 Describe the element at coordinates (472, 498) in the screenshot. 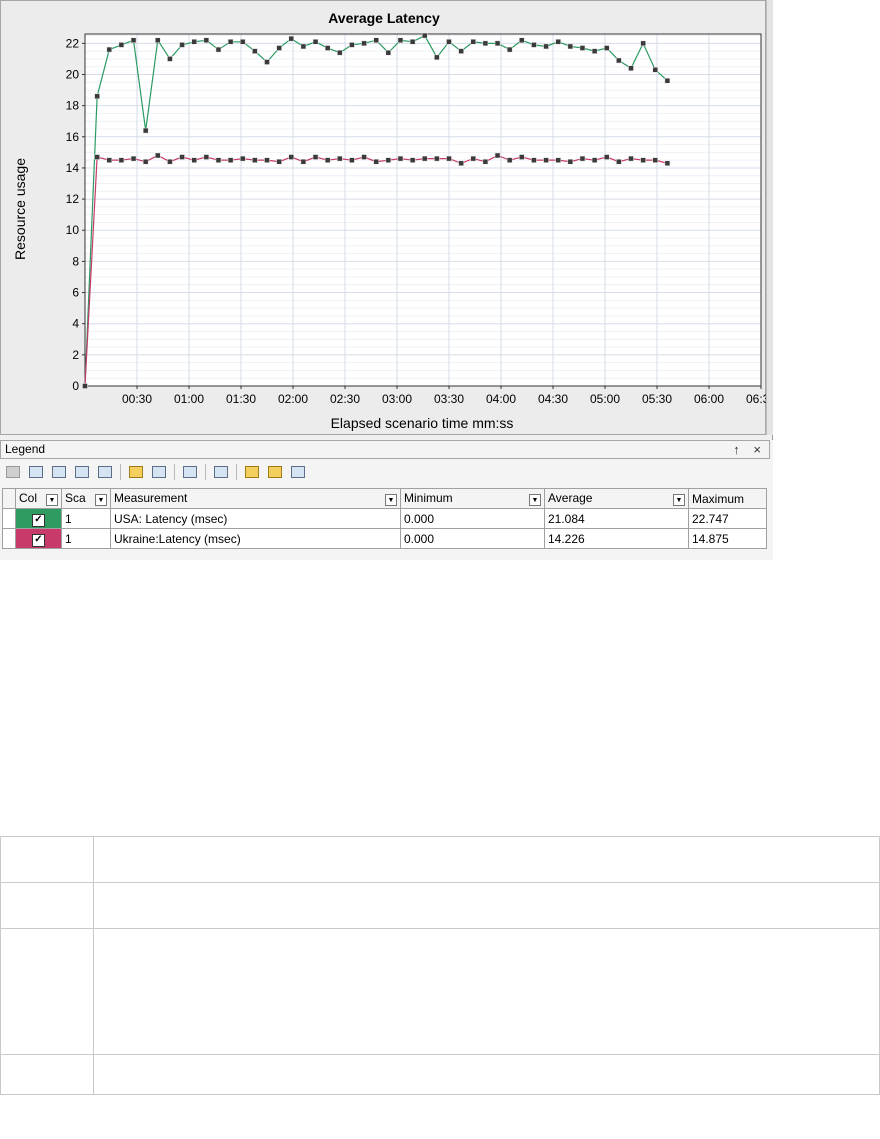

I see `column-header-minimum: Minimum ▼` at that location.